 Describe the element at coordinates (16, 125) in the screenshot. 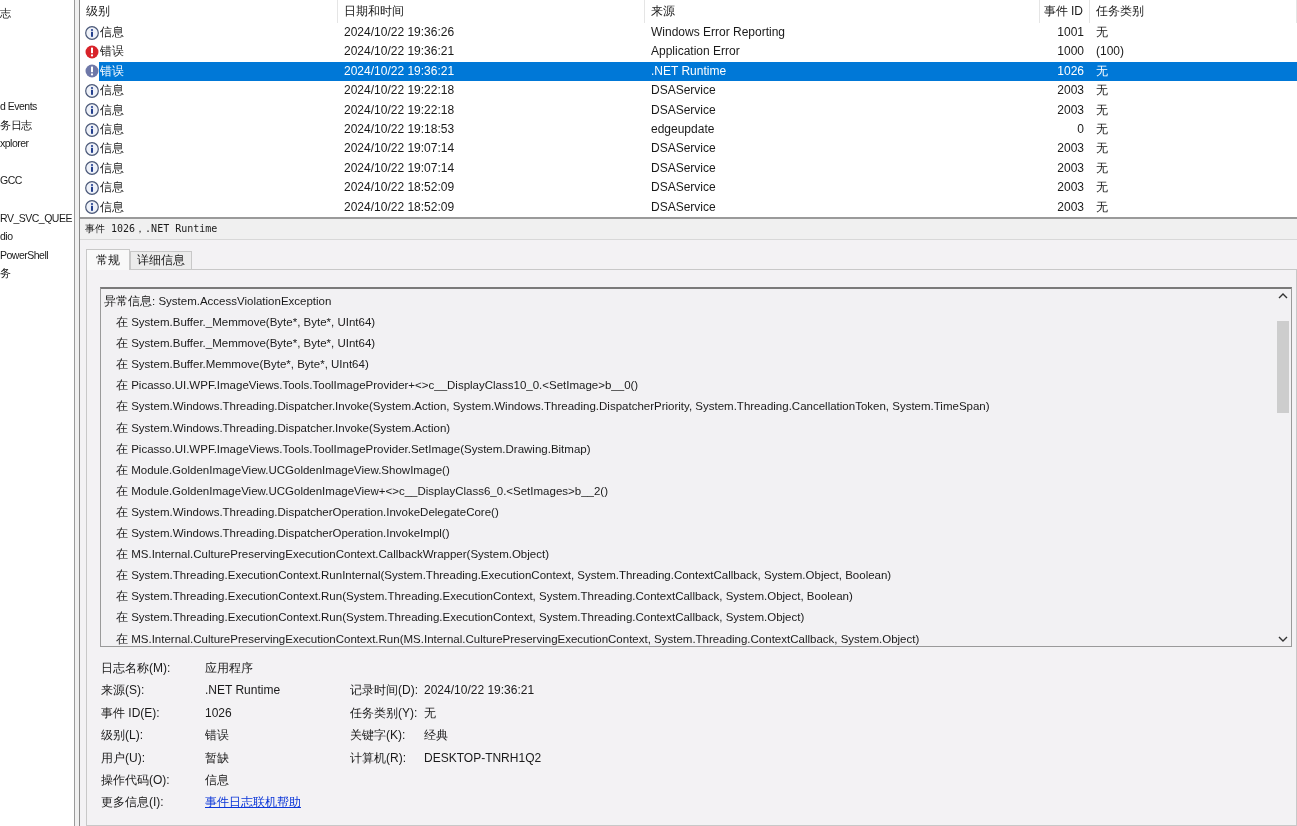

I see `tree-item: 务日志` at that location.